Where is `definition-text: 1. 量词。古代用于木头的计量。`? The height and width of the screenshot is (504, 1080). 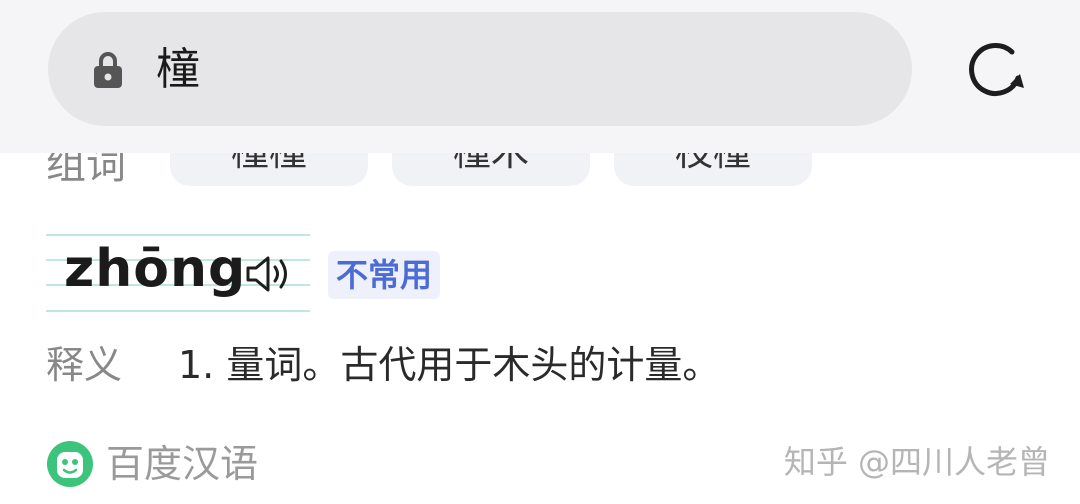 definition-text: 1. 量词。古代用于木头的计量。 is located at coordinates (449, 365).